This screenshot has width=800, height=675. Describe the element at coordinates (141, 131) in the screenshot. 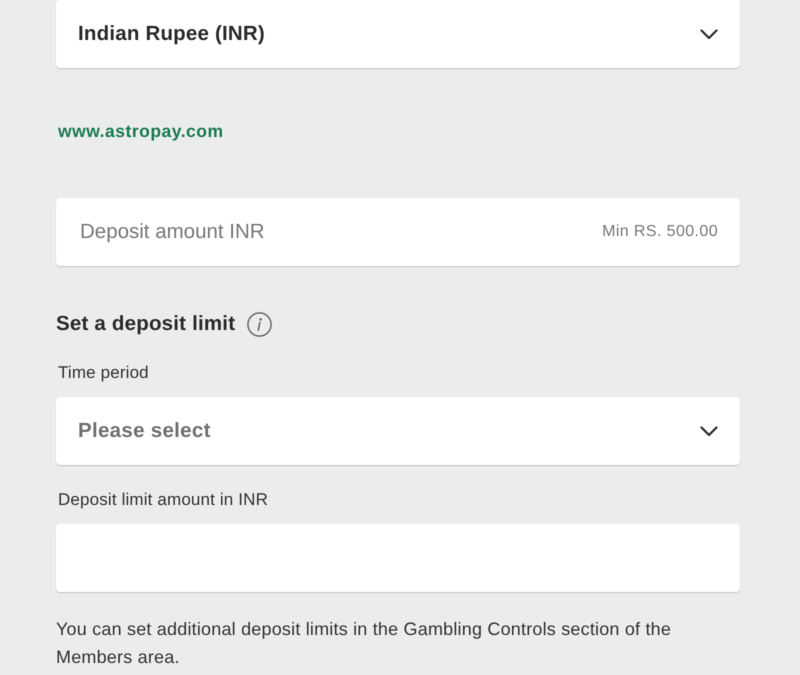

I see `astropay-link: www.astropay.com` at that location.